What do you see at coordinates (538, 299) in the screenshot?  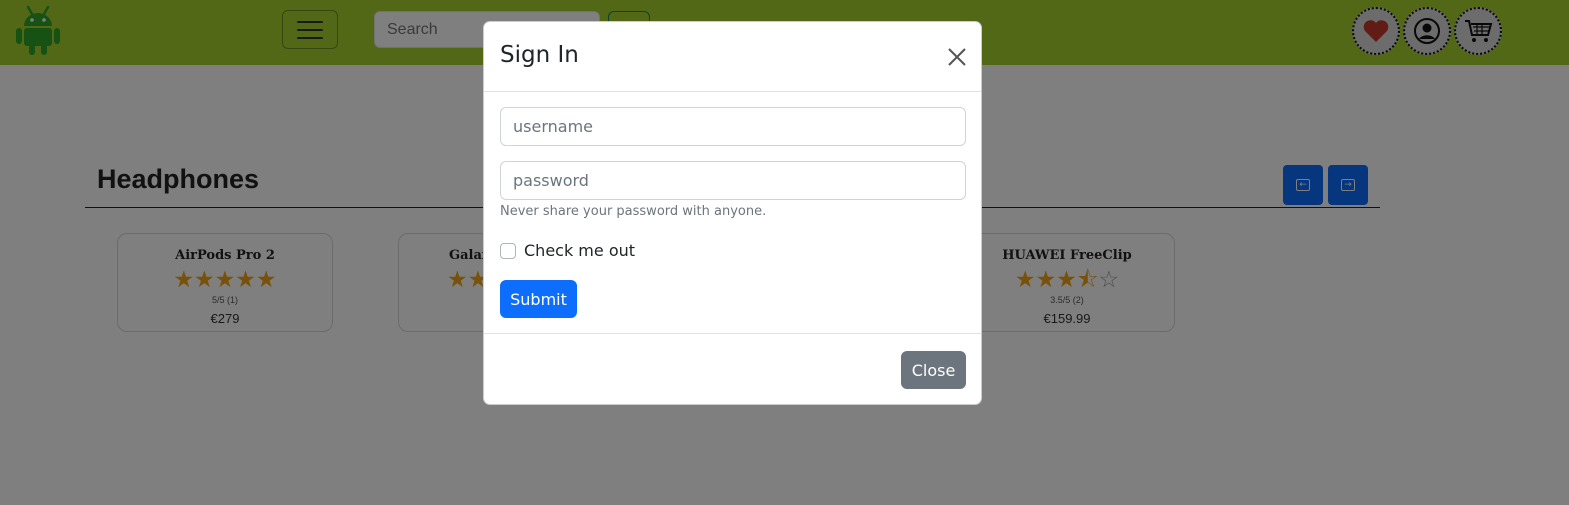 I see `submit-button: Submit` at bounding box center [538, 299].